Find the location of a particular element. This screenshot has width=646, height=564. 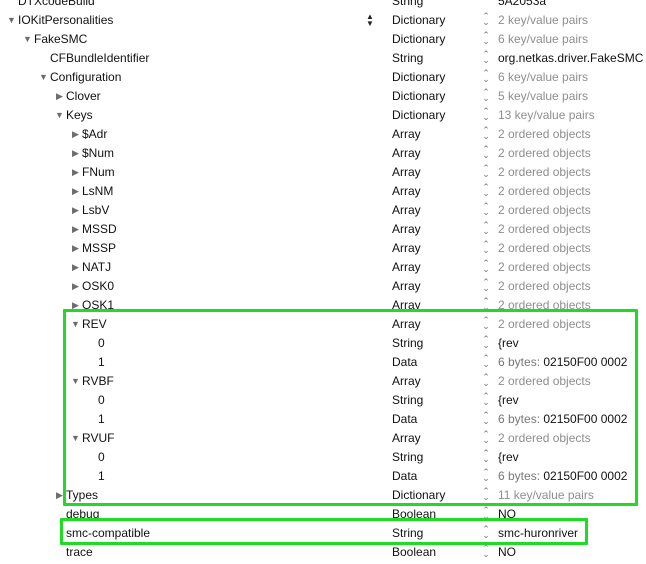

outline-row: ▶ NATJ Array ⌃ ⌄ 2 ordered objects is located at coordinates (323, 267).